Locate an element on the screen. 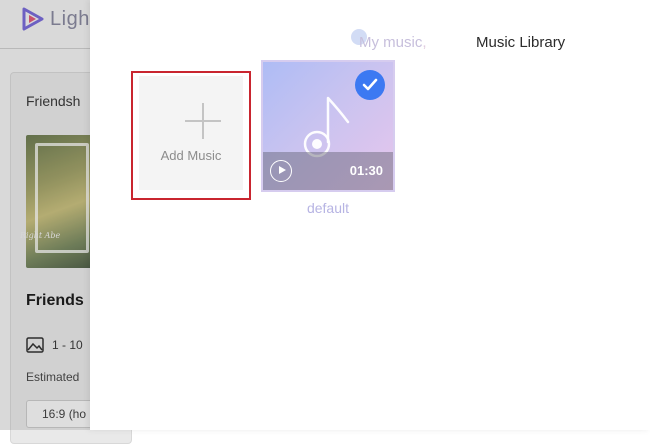 The height and width of the screenshot is (444, 650). check-icon is located at coordinates (370, 84).